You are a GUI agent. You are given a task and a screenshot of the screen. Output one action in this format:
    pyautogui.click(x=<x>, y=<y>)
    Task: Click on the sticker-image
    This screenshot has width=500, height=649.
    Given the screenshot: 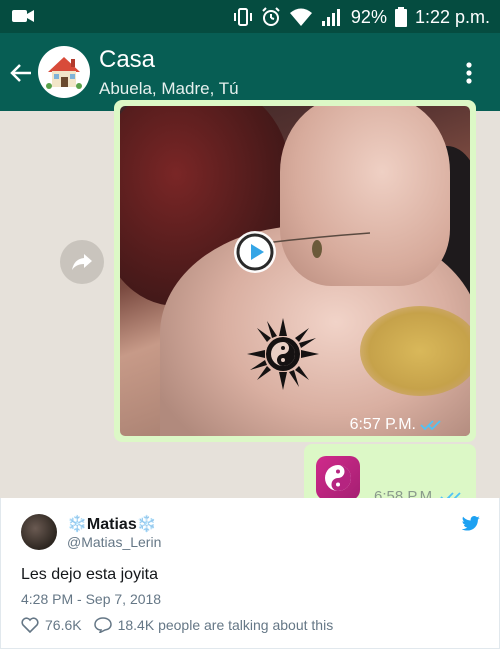 What is the action you would take?
    pyautogui.click(x=338, y=477)
    